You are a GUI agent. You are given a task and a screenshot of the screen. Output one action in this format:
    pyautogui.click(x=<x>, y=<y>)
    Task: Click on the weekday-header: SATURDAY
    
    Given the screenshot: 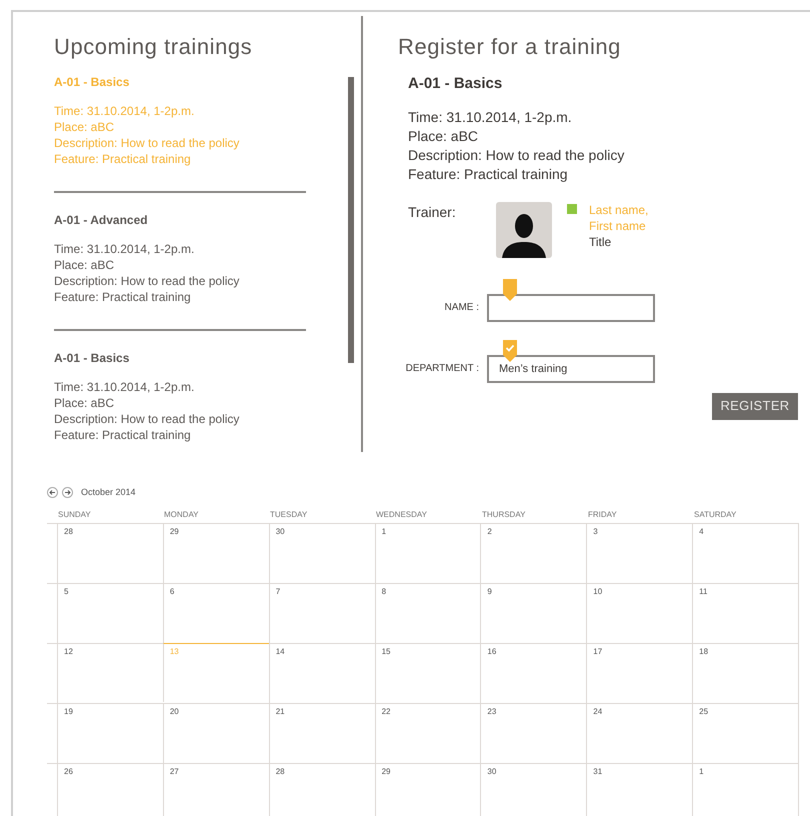 What is the action you would take?
    pyautogui.click(x=715, y=514)
    